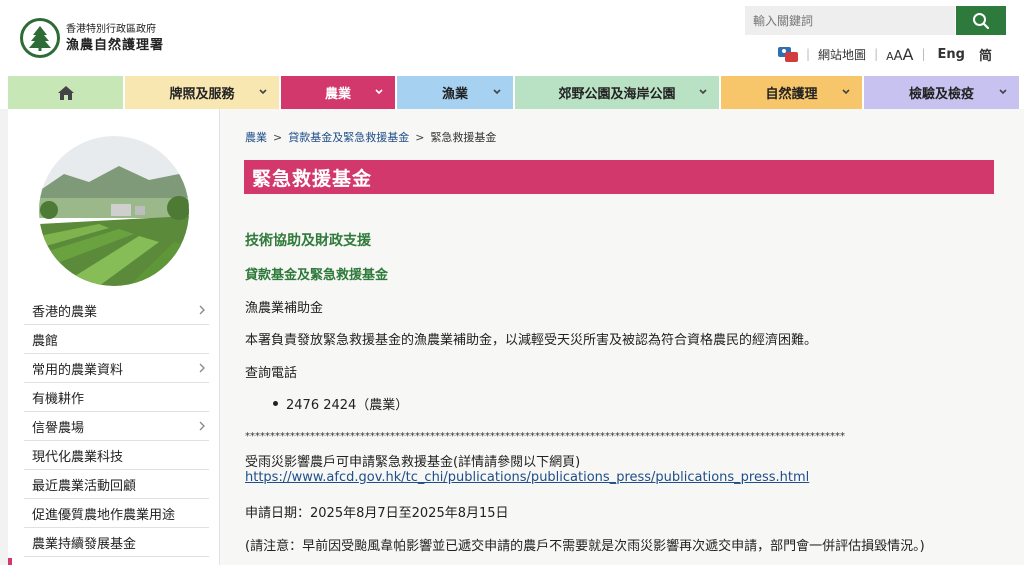 Image resolution: width=1024 pixels, height=565 pixels. I want to click on section-heading-technical-support: 技術協助及財政支援, so click(308, 241).